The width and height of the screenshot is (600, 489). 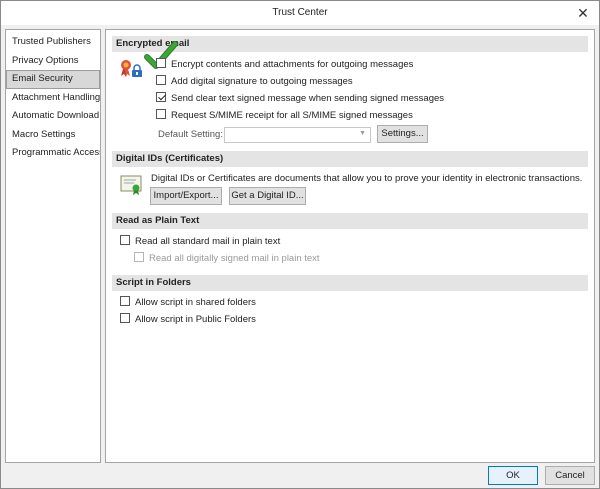 I want to click on close-icon: ✕, so click(x=583, y=13).